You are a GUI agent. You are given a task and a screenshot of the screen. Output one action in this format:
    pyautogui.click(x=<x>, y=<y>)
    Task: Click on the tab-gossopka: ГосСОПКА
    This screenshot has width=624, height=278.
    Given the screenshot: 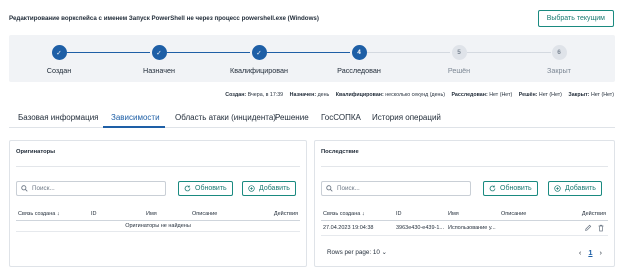 What is the action you would take?
    pyautogui.click(x=341, y=117)
    